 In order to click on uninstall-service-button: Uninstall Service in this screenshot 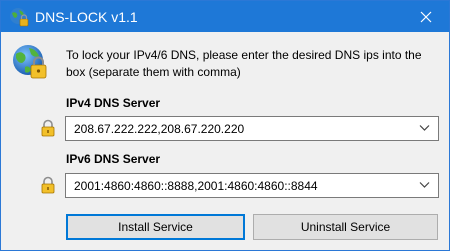, I will do `click(345, 227)`.